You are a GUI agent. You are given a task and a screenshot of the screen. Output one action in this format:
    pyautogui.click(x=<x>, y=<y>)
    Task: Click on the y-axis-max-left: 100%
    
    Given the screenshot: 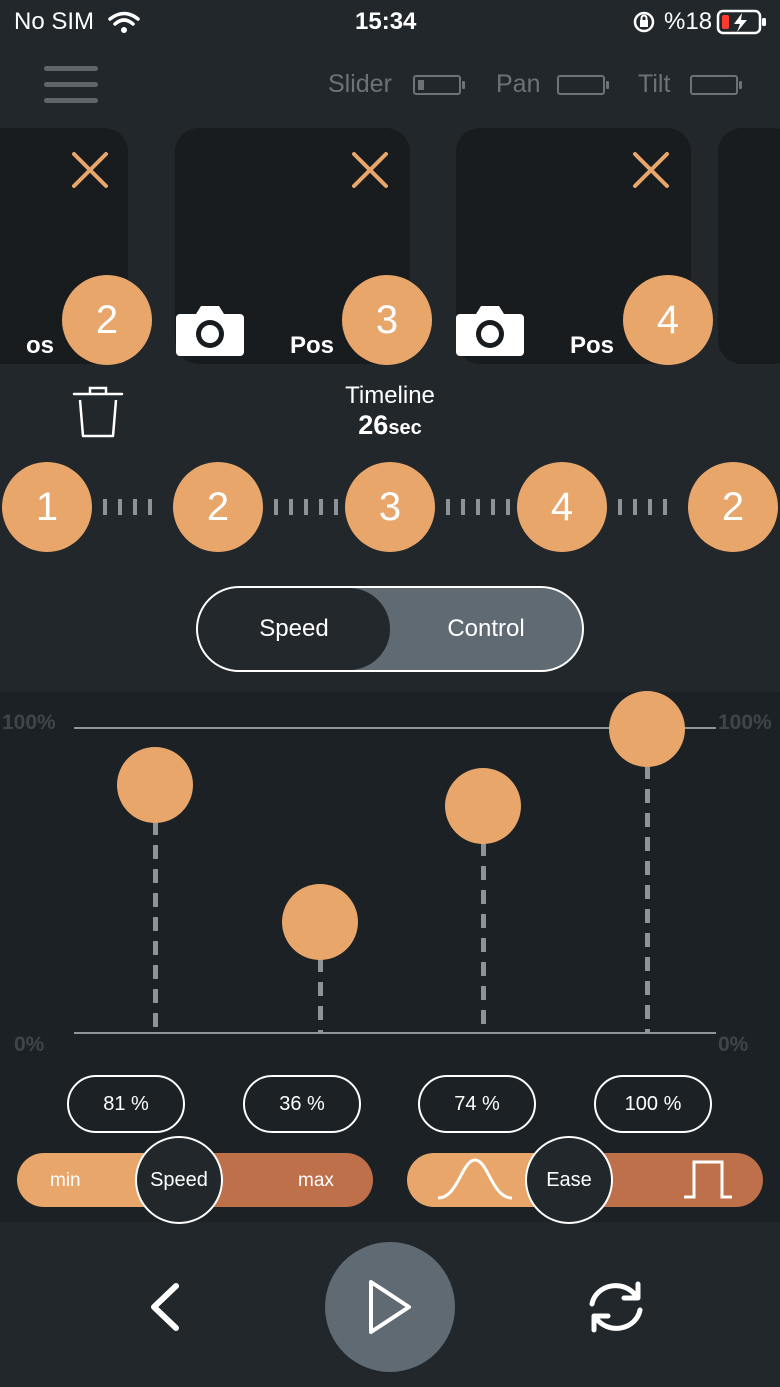 What is the action you would take?
    pyautogui.click(x=29, y=722)
    